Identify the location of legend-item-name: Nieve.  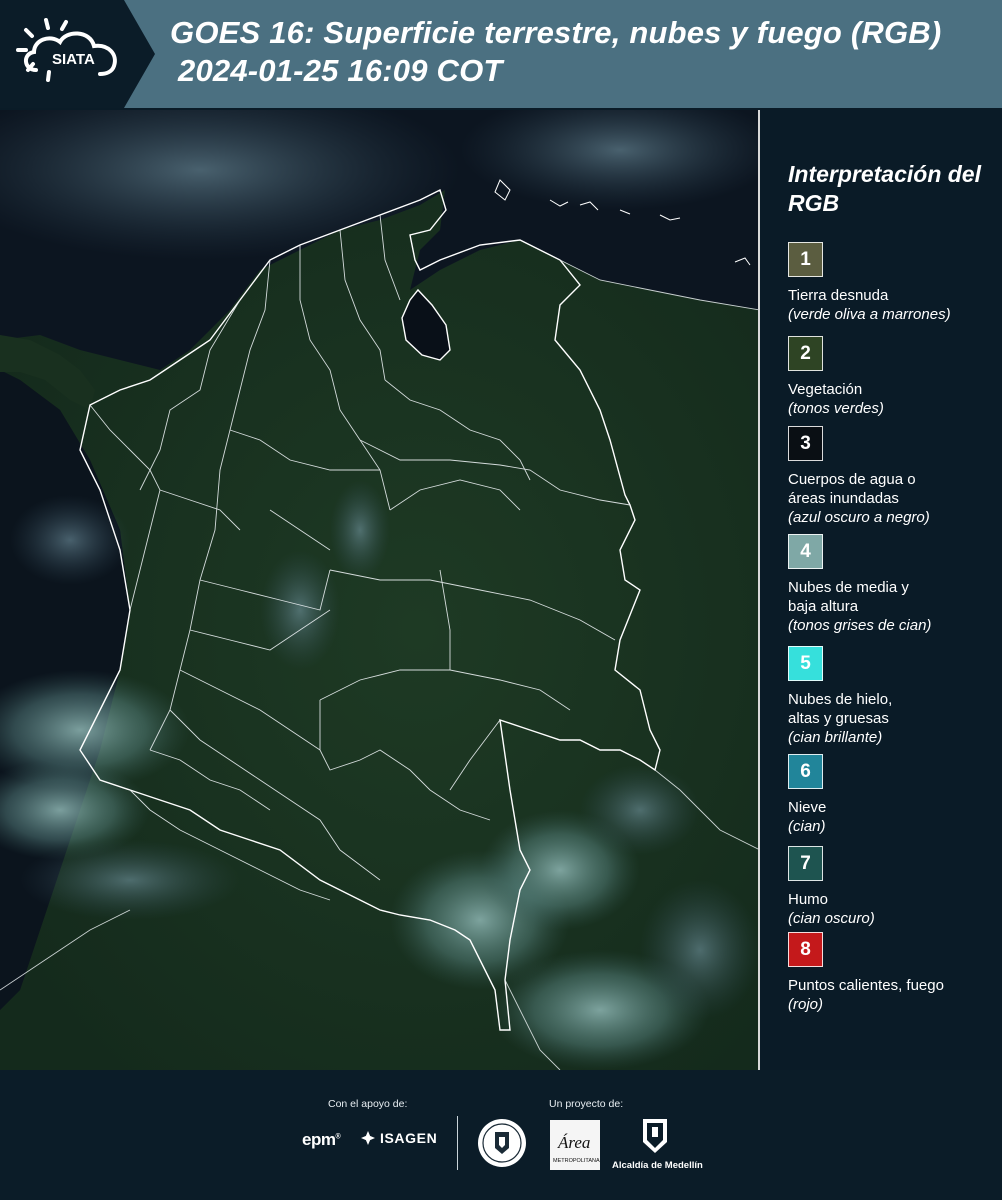
(807, 807).